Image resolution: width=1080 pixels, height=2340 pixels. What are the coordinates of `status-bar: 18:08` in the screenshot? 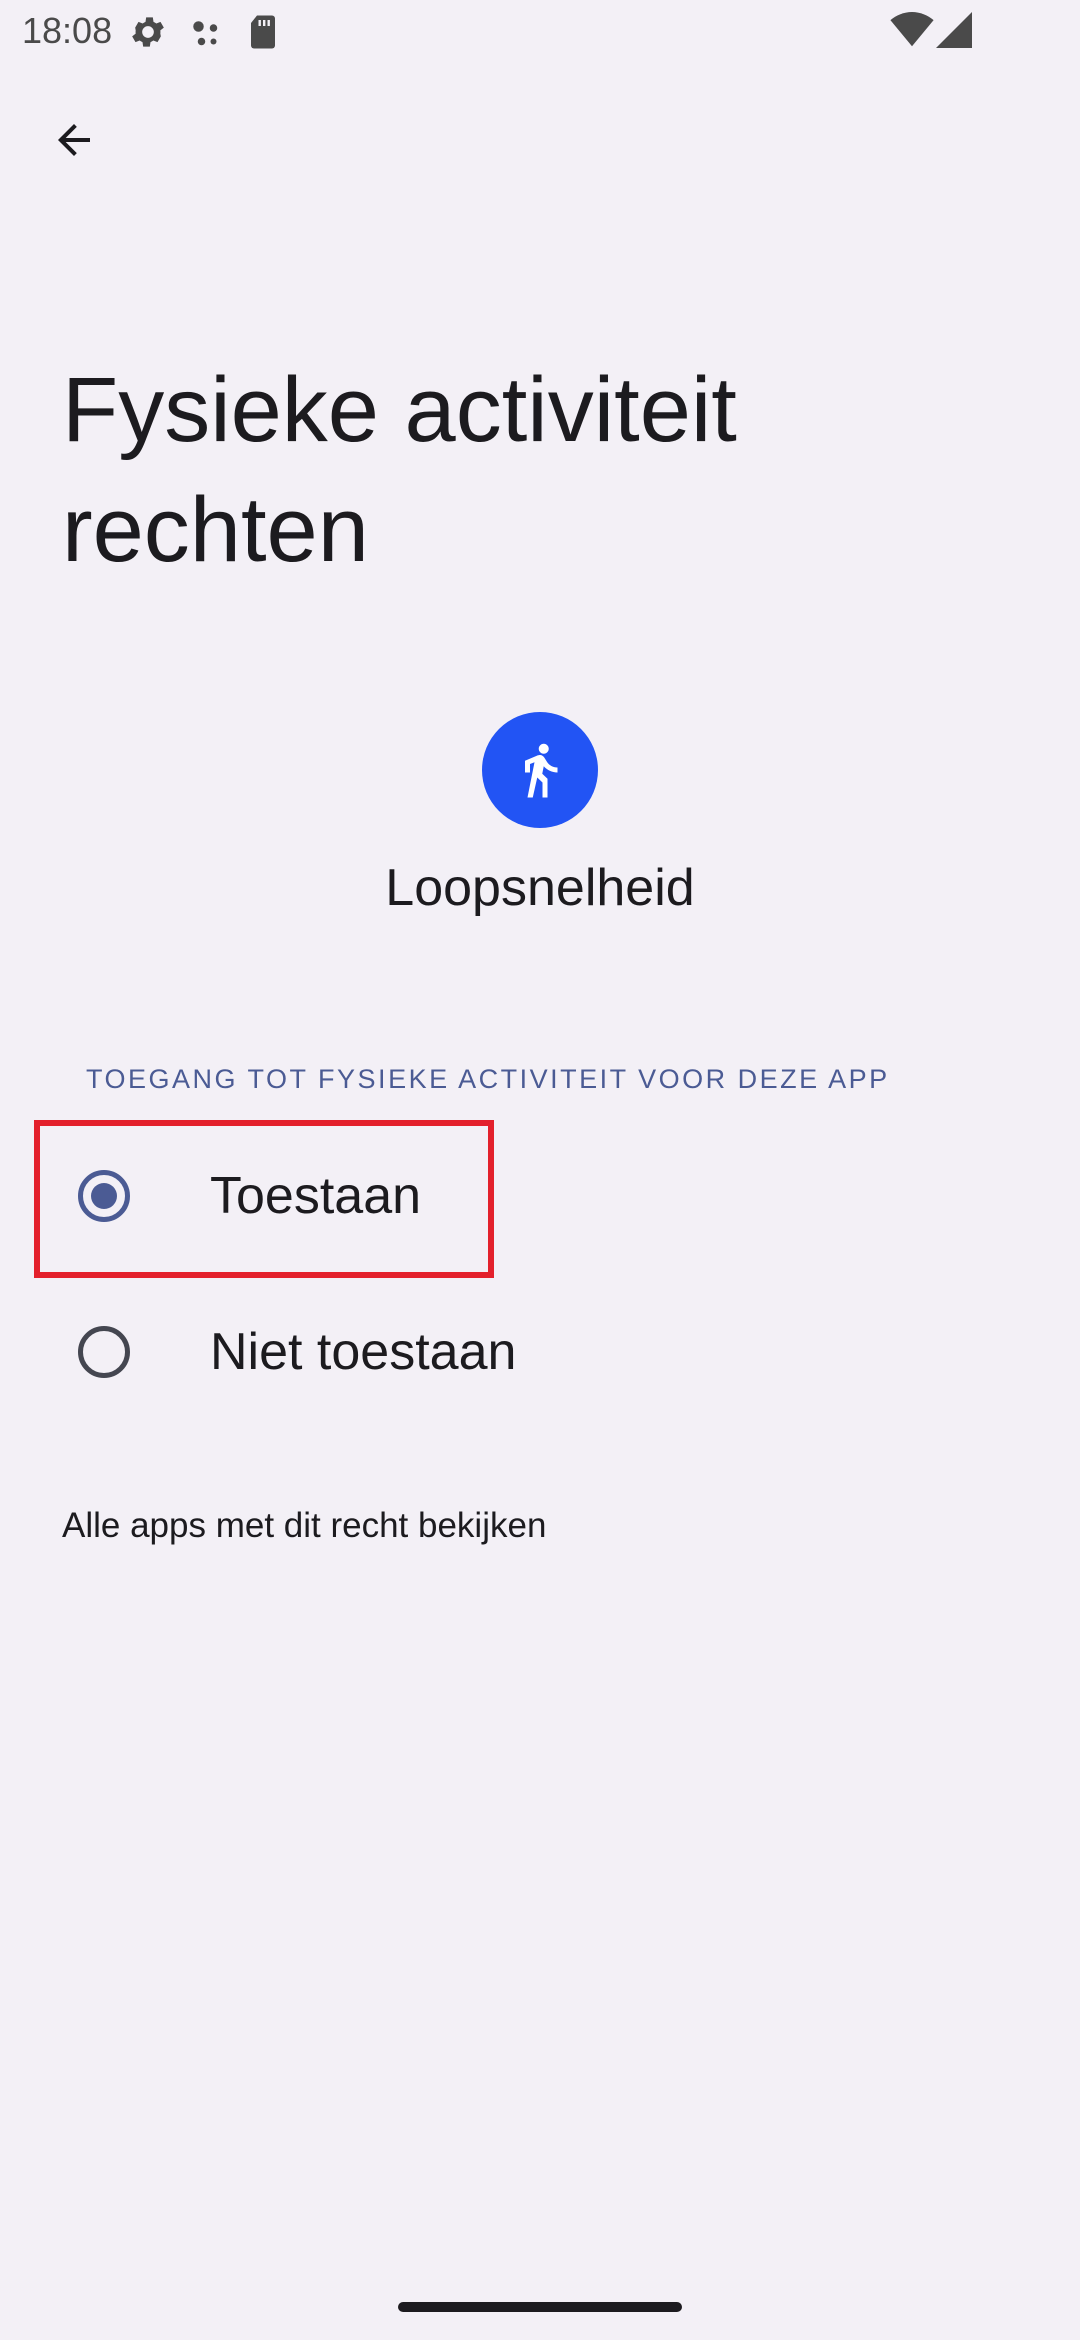 It's located at (540, 32).